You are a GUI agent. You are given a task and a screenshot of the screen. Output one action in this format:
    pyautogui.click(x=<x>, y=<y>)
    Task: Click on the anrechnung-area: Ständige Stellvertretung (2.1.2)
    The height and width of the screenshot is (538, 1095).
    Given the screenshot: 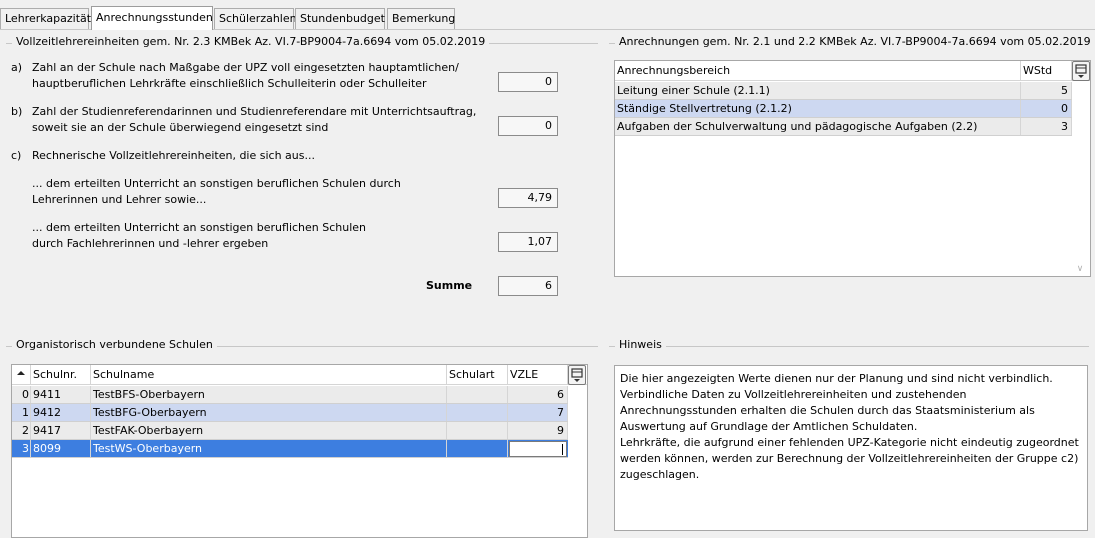 What is the action you would take?
    pyautogui.click(x=818, y=108)
    